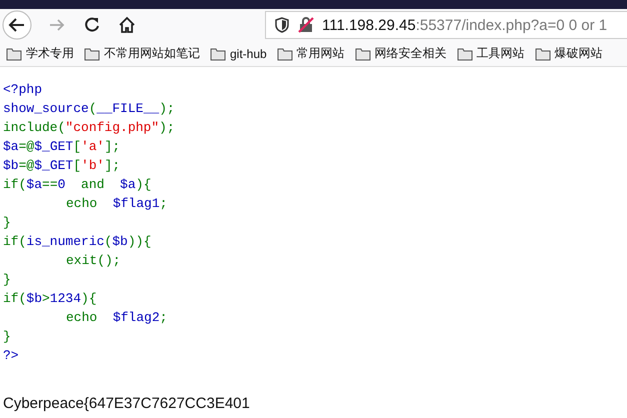 The width and height of the screenshot is (627, 418). Describe the element at coordinates (116, 318) in the screenshot. I see `code-line: echo $flag2;` at that location.